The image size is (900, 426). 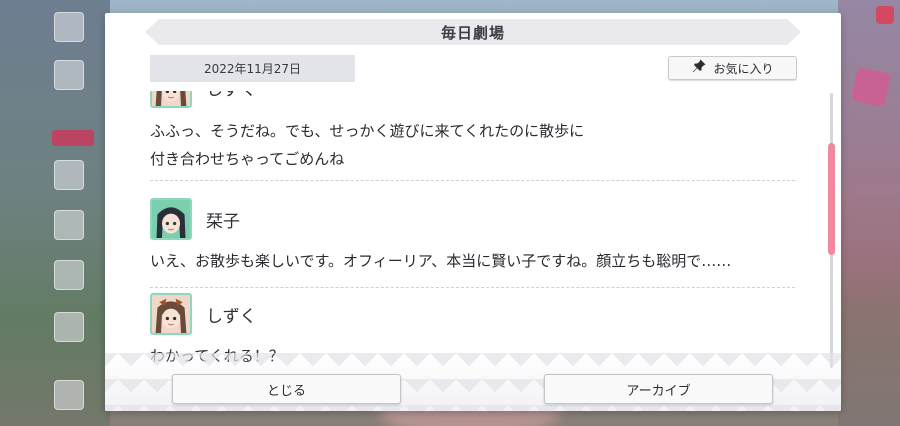 I want to click on right-side-panel, so click(x=869, y=213).